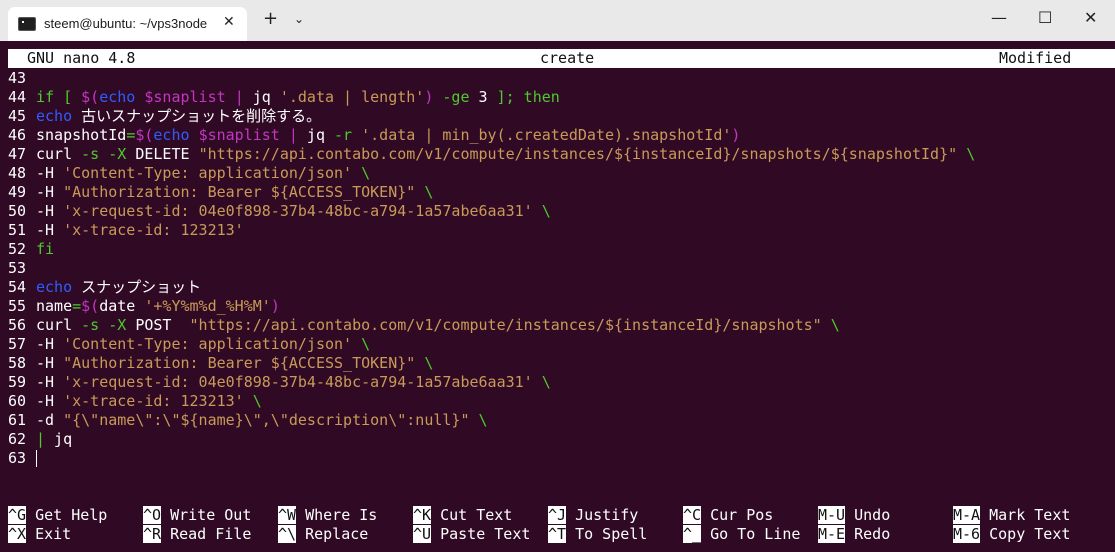 This screenshot has height=552, width=1115. I want to click on shortcut-item: ^U Paste Text, so click(471, 534).